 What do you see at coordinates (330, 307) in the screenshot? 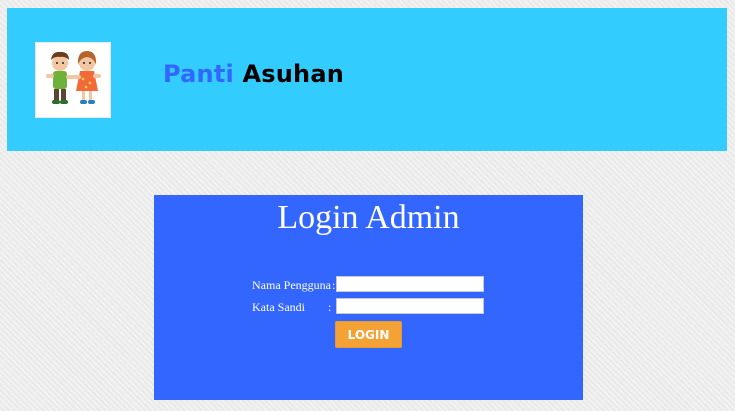
I see `password-colon: :` at bounding box center [330, 307].